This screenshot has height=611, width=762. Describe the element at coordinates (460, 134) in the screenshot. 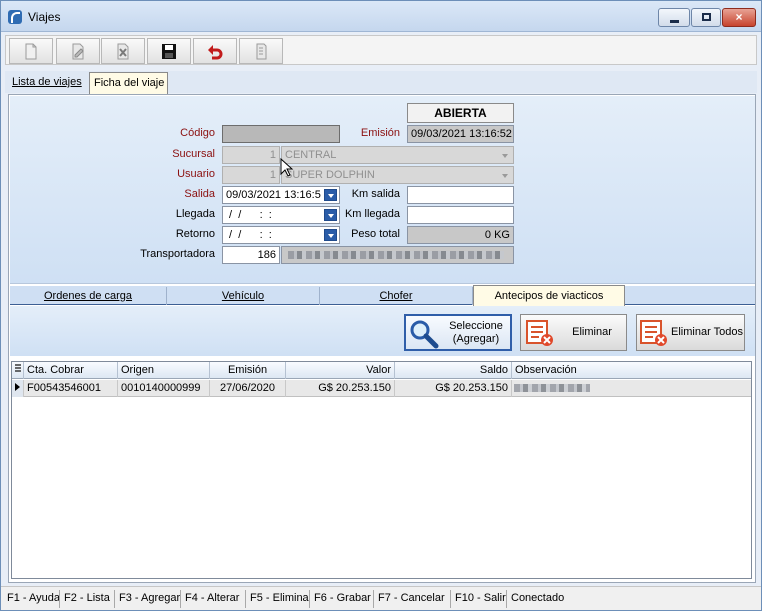

I see `emision-field: 09/03/2021 13:16:52` at that location.